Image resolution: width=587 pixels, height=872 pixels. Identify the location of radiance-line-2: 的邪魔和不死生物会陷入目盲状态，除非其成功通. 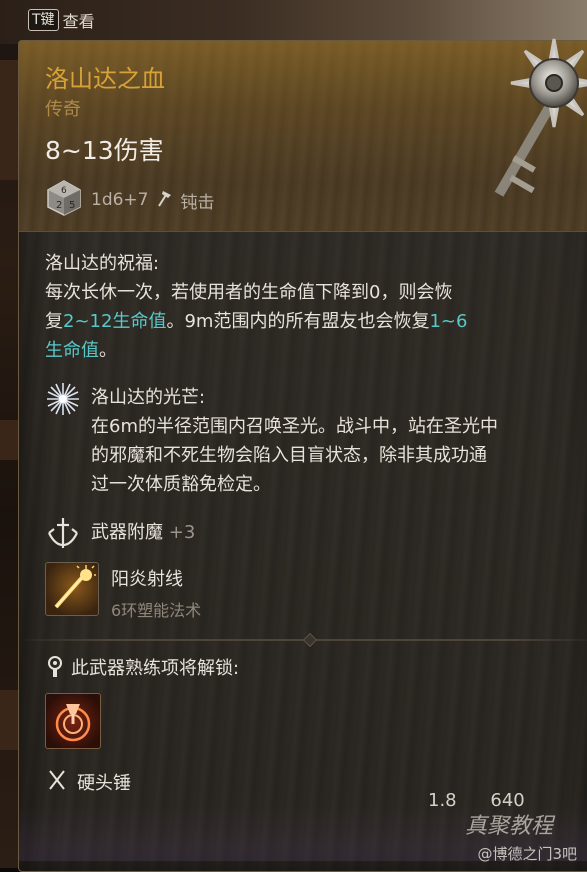
(289, 455).